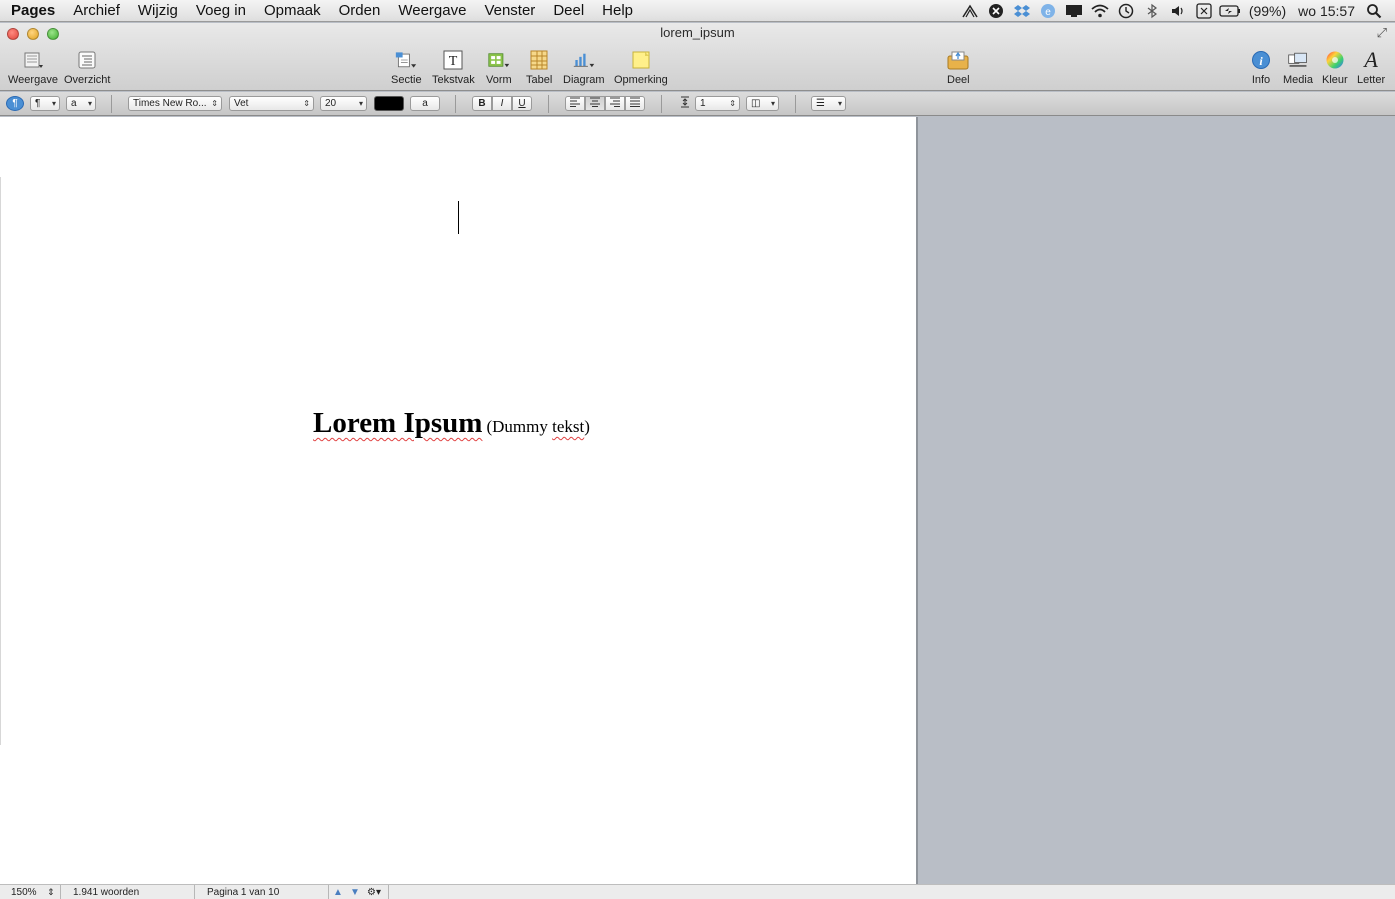 Image resolution: width=1395 pixels, height=899 pixels. What do you see at coordinates (1371, 68) in the screenshot?
I see `toolbar-letter: A Letter` at bounding box center [1371, 68].